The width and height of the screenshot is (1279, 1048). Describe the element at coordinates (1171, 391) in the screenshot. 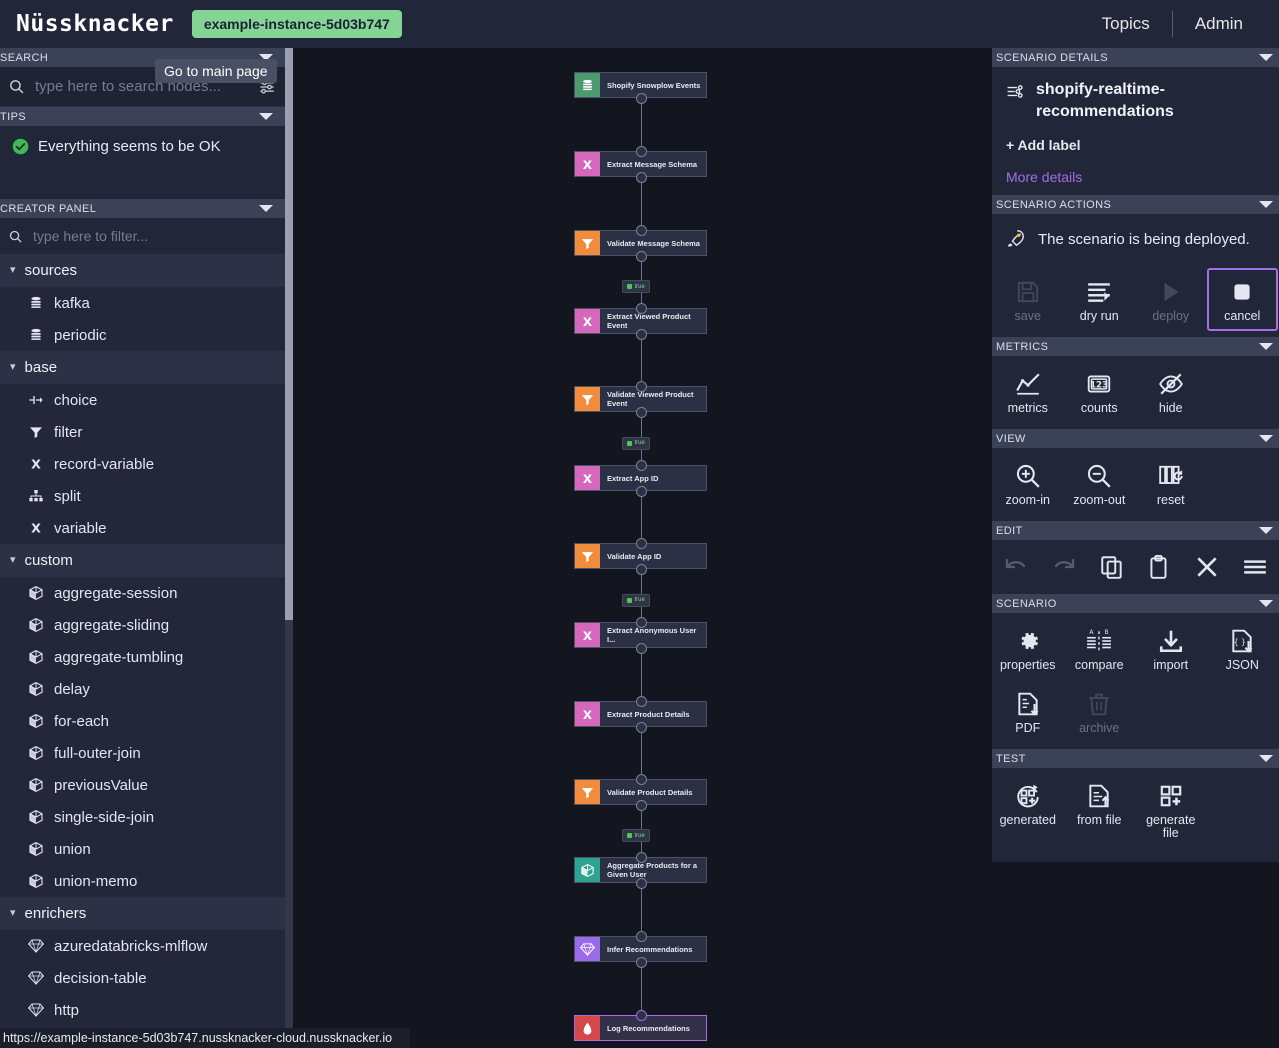

I see `toolbar-button-hide: hide` at that location.